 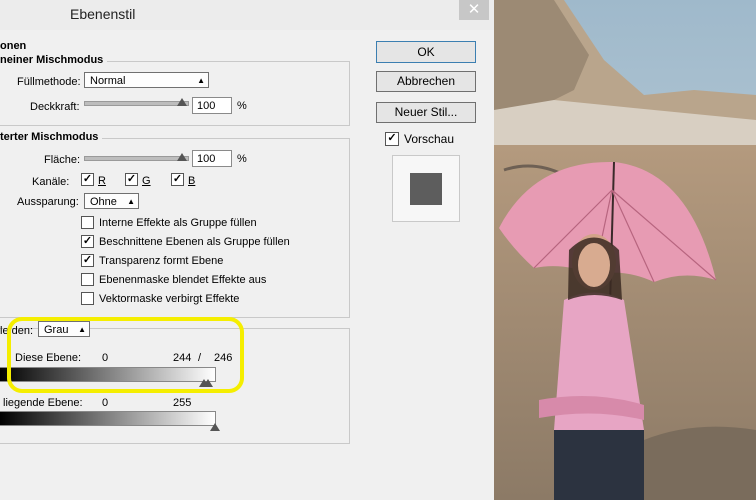 I want to click on channel-g-label: G, so click(x=146, y=181).